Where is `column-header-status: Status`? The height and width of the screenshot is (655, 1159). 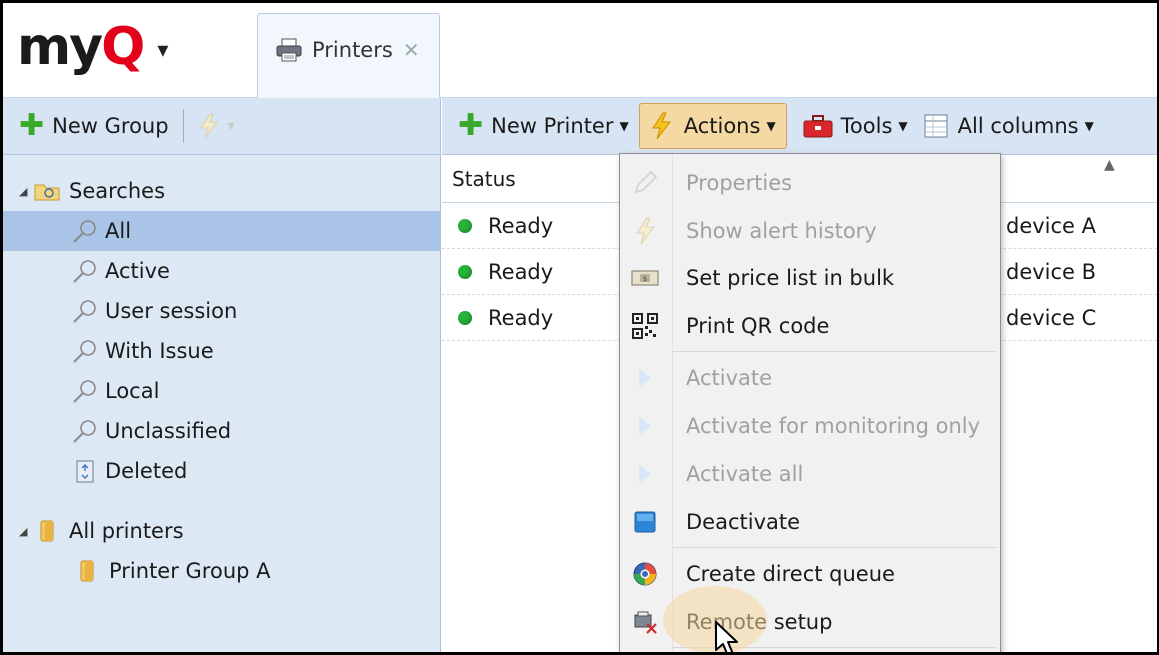
column-header-status: Status is located at coordinates (484, 179).